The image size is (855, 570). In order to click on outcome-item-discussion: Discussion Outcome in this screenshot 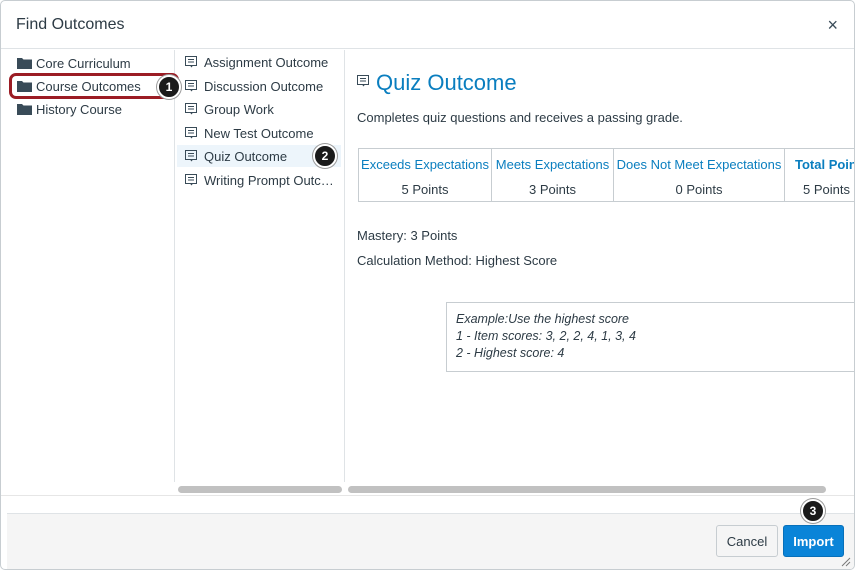, I will do `click(264, 86)`.